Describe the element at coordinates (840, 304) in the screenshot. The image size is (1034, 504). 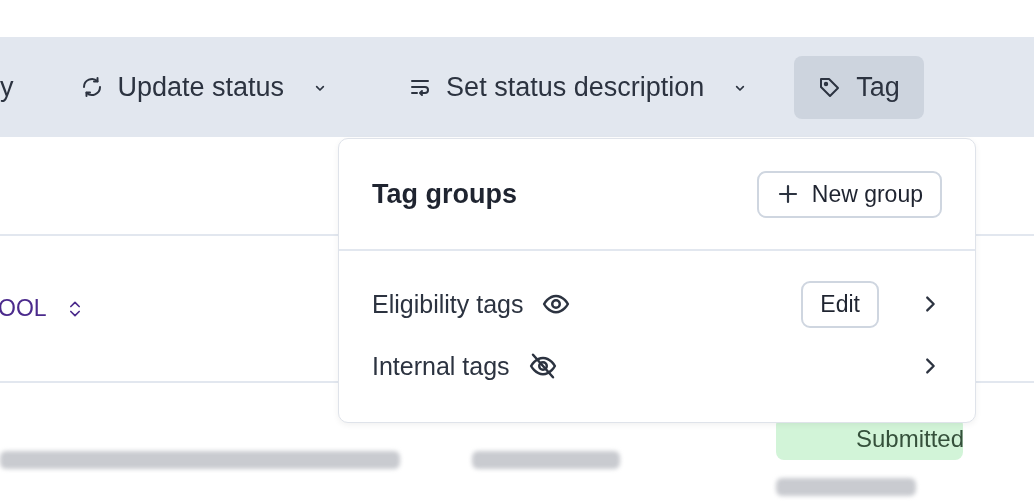
I see `edit-button: Edit` at that location.